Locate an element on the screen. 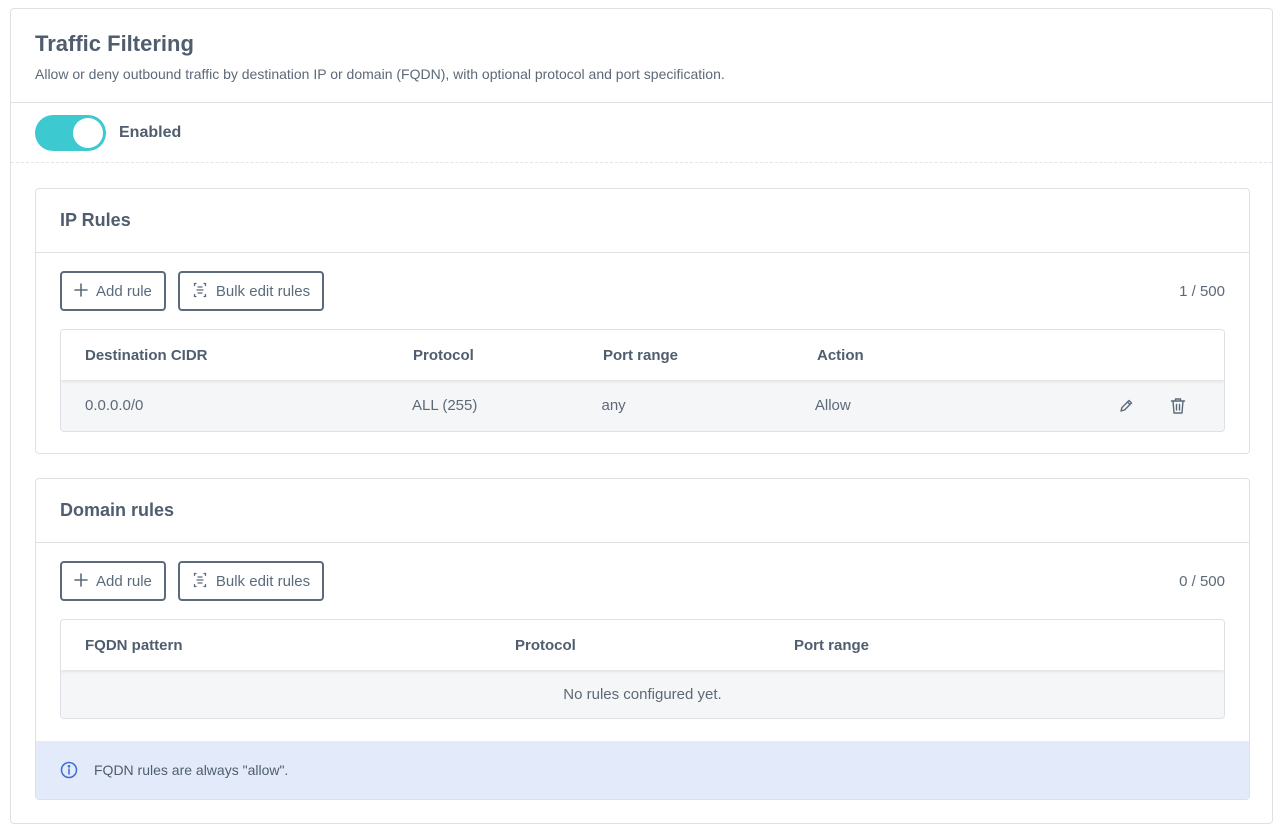  info-text: FQDN rules are always "allow". is located at coordinates (191, 770).